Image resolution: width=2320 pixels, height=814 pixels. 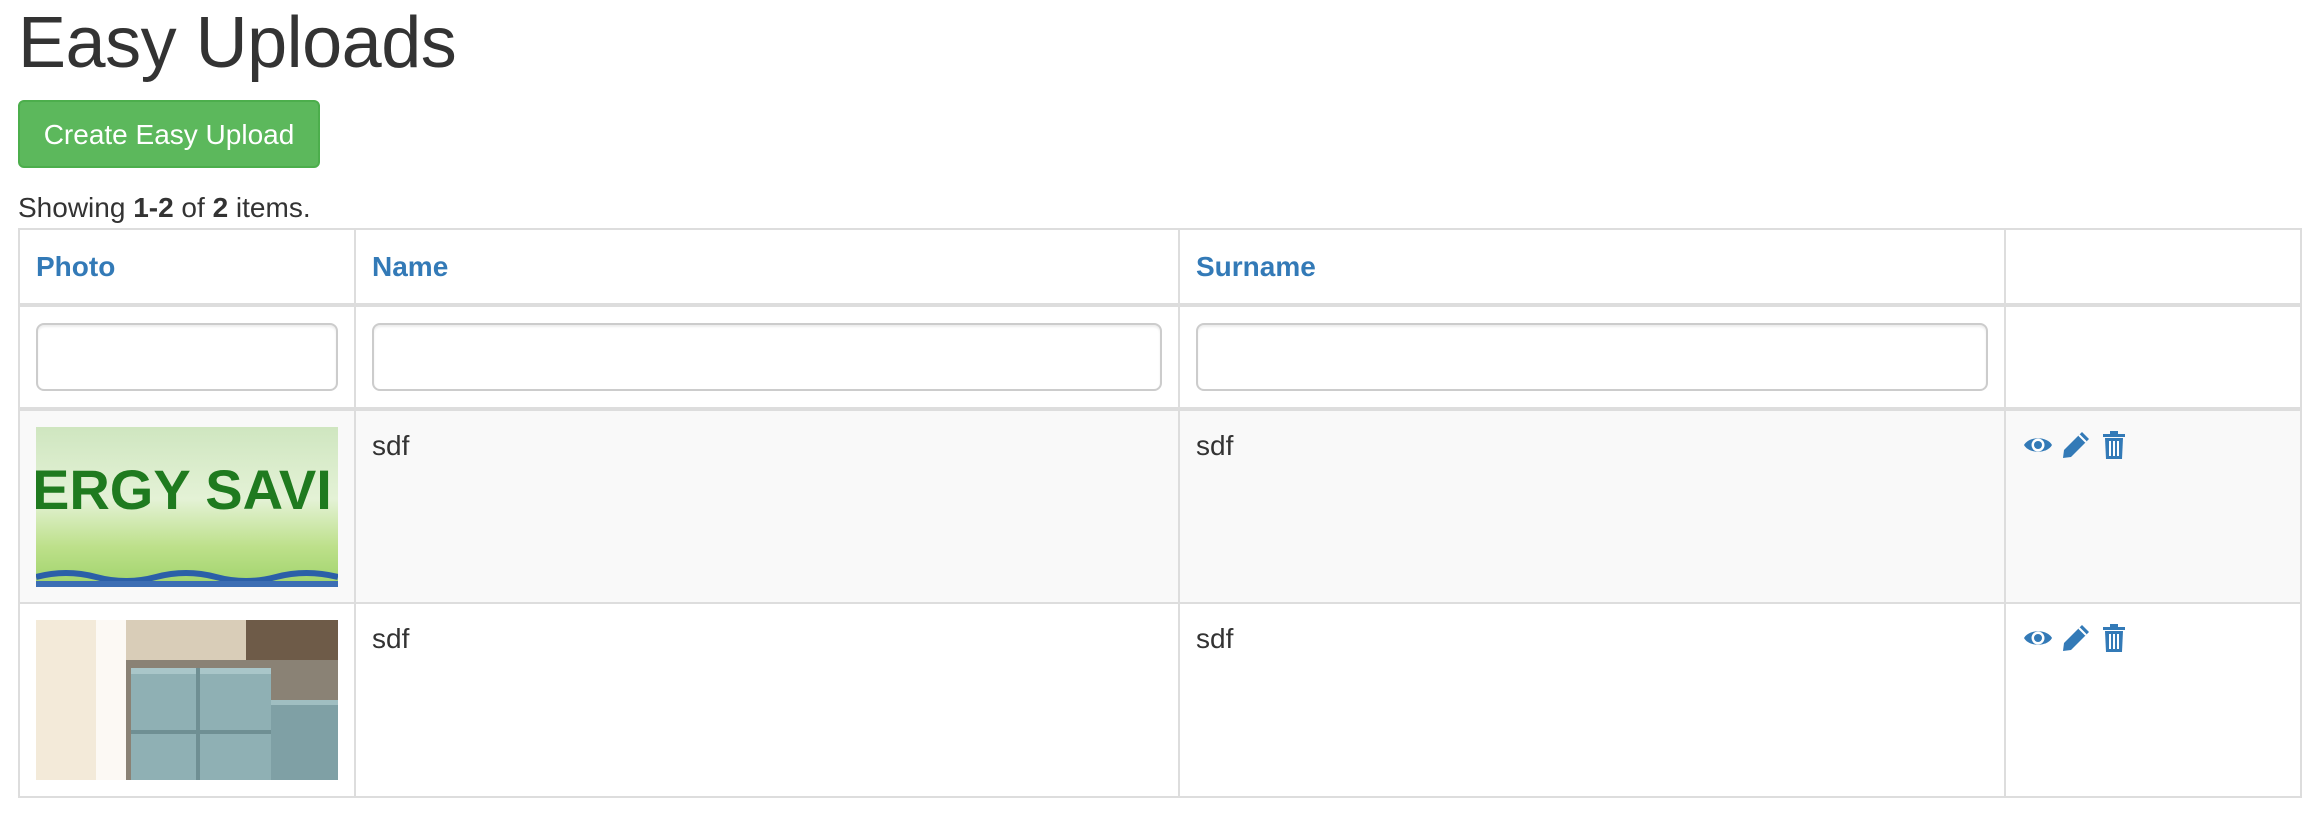 What do you see at coordinates (237, 43) in the screenshot?
I see `page-title: Easy Uploads` at bounding box center [237, 43].